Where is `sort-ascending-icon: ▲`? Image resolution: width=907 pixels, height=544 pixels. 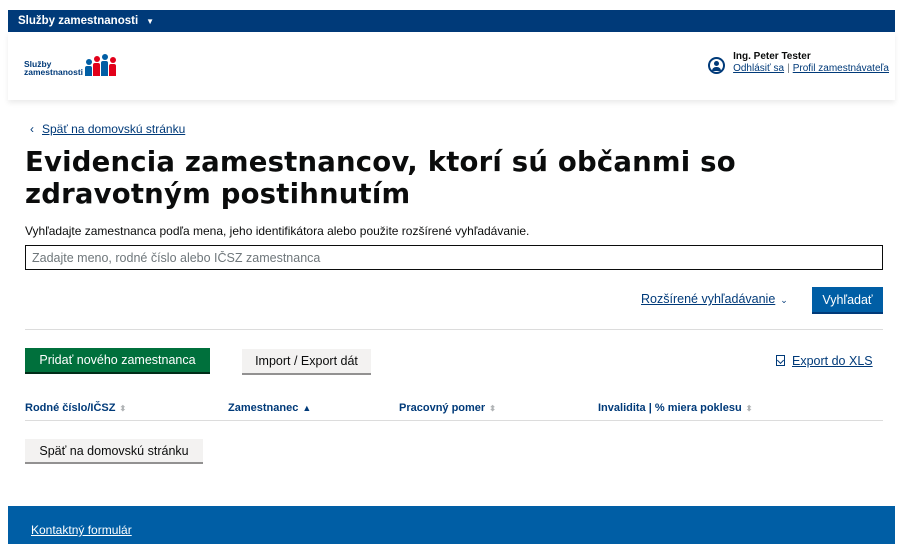
sort-ascending-icon: ▲ is located at coordinates (307, 408).